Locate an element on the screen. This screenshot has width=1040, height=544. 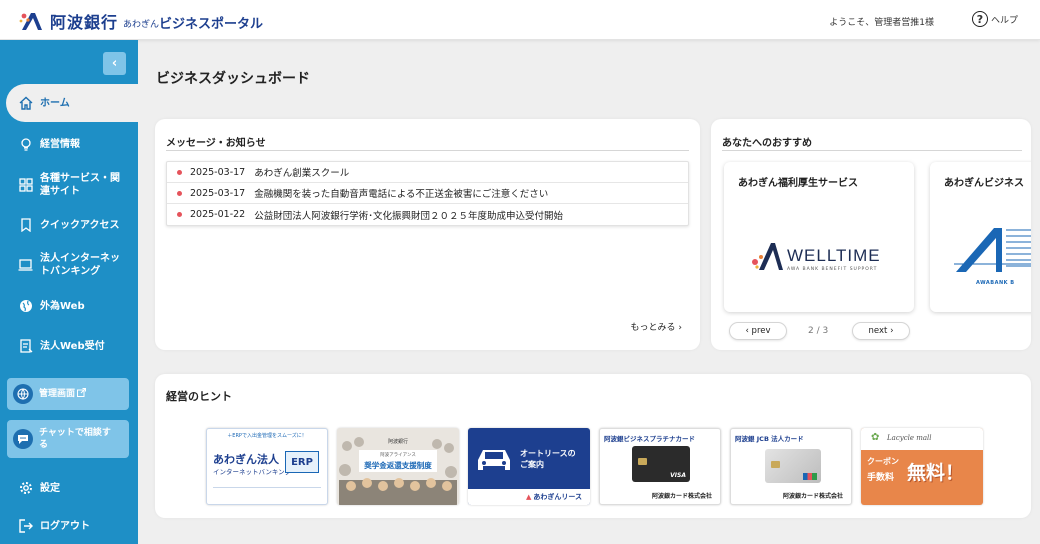
sidebar-item-admin-screen: 管理画面 is located at coordinates (68, 394).